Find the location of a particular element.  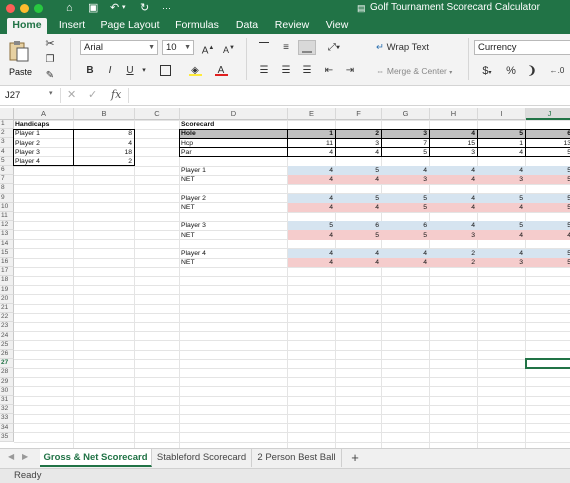

tab-view: View is located at coordinates (337, 26).